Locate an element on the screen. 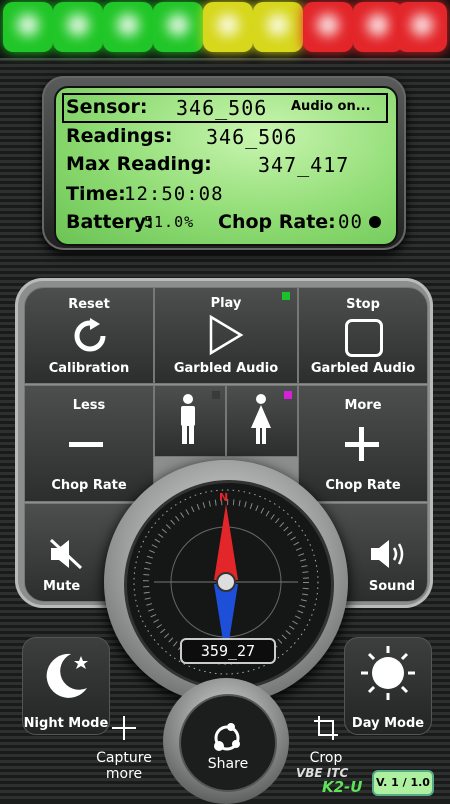  play-label: Play is located at coordinates (226, 303).